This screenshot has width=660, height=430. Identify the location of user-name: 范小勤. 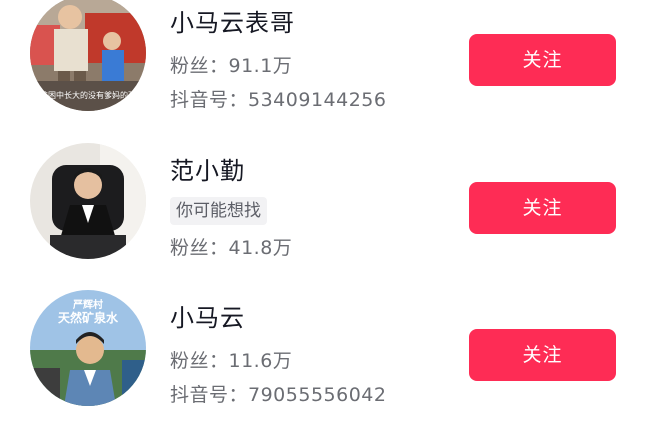
(207, 171).